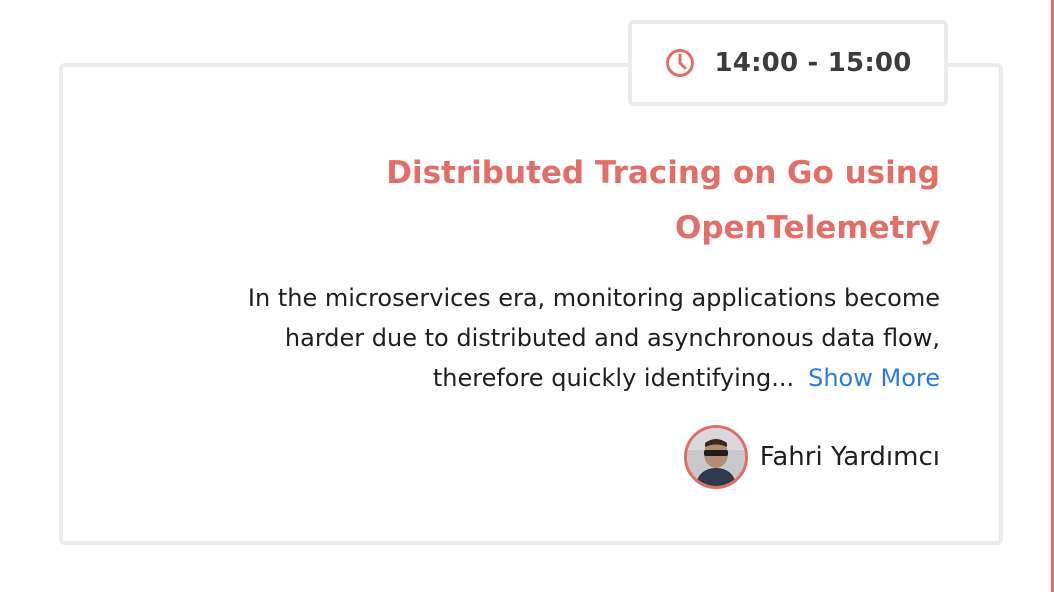 This screenshot has height=592, width=1054. I want to click on show-more-link: Show More, so click(874, 378).